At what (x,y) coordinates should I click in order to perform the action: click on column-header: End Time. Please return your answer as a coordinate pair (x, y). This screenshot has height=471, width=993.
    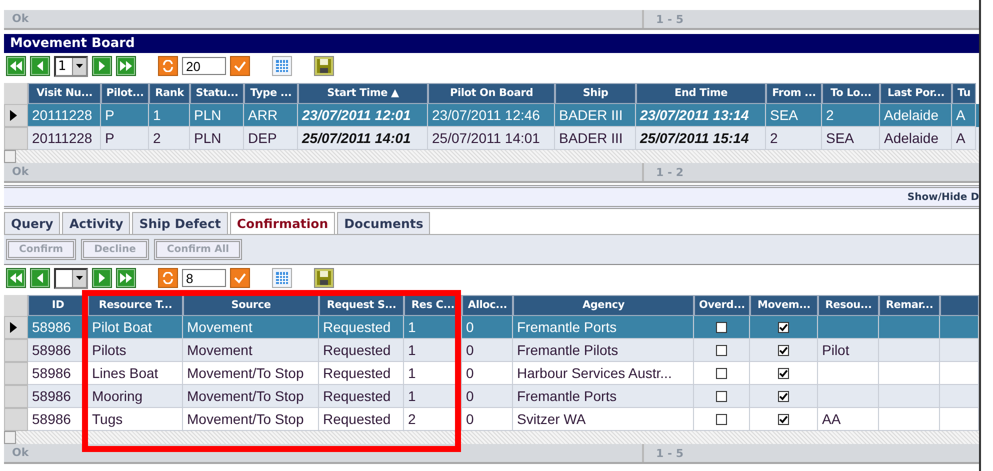
    Looking at the image, I should click on (701, 93).